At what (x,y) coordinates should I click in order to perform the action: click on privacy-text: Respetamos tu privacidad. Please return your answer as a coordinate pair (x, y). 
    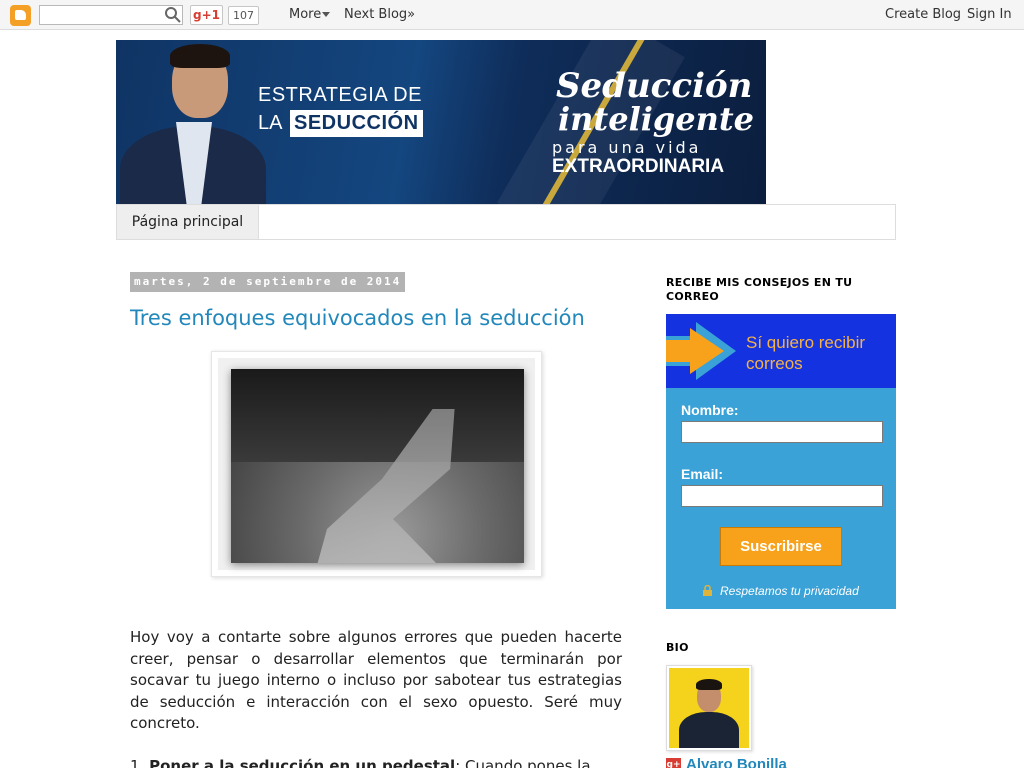
    Looking at the image, I should click on (789, 591).